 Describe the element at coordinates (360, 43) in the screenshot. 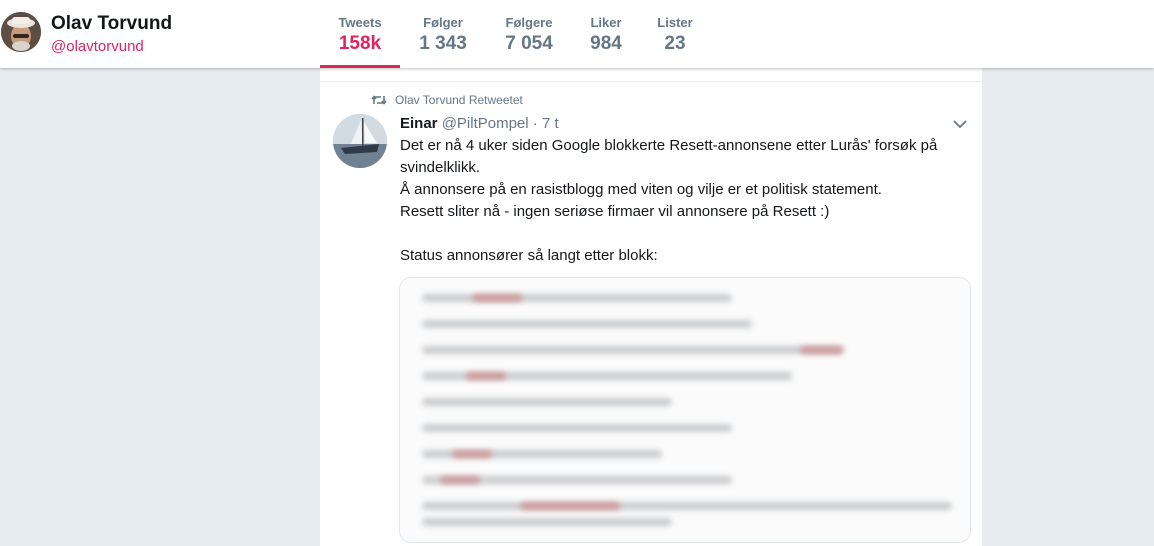

I see `stat-value: 158k` at that location.